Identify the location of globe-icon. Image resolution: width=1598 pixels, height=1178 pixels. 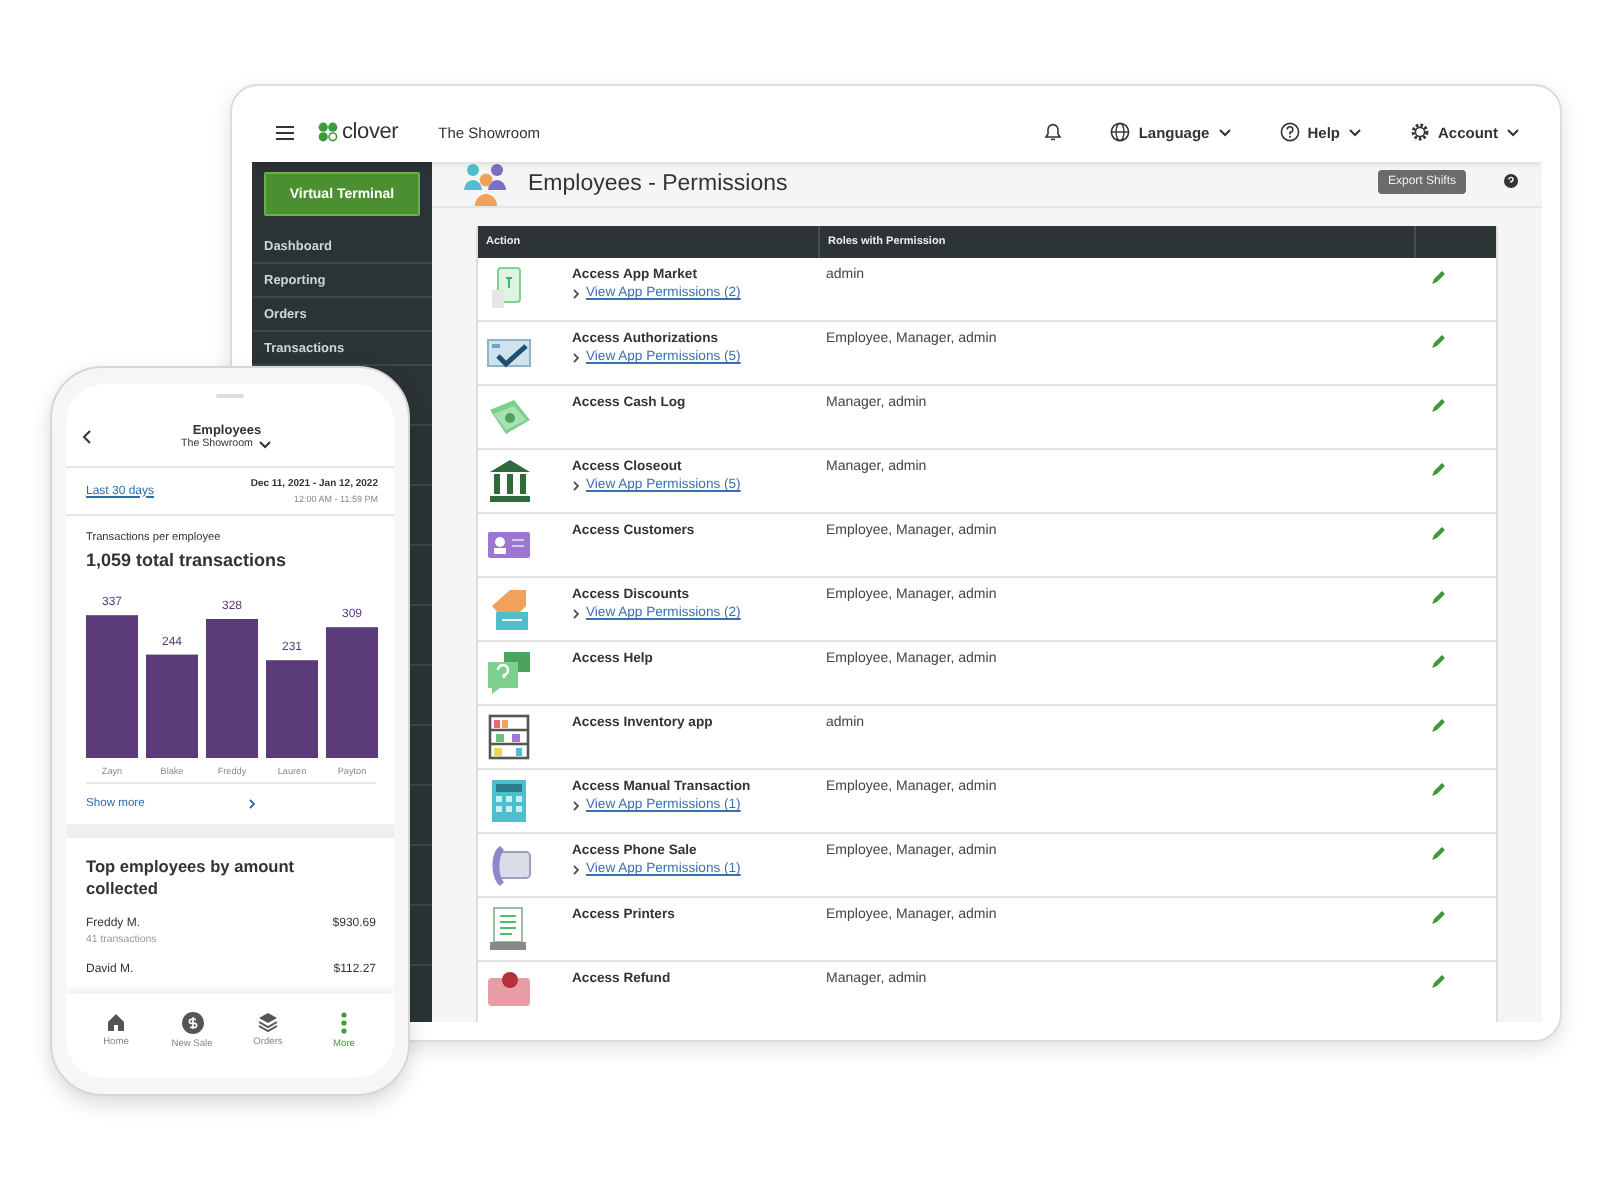
(1120, 132).